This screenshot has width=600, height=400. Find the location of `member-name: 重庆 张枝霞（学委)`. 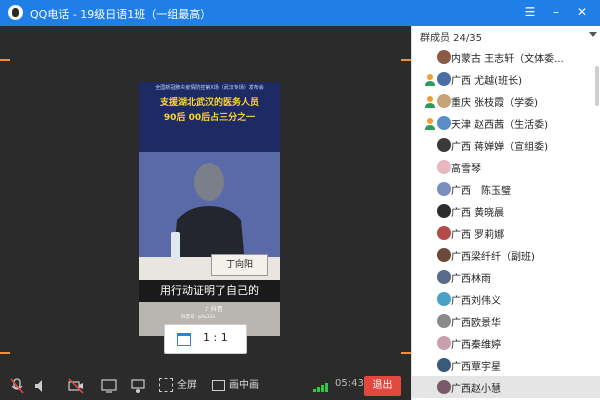

member-name: 重庆 张枝霞（学委) is located at coordinates (495, 103).